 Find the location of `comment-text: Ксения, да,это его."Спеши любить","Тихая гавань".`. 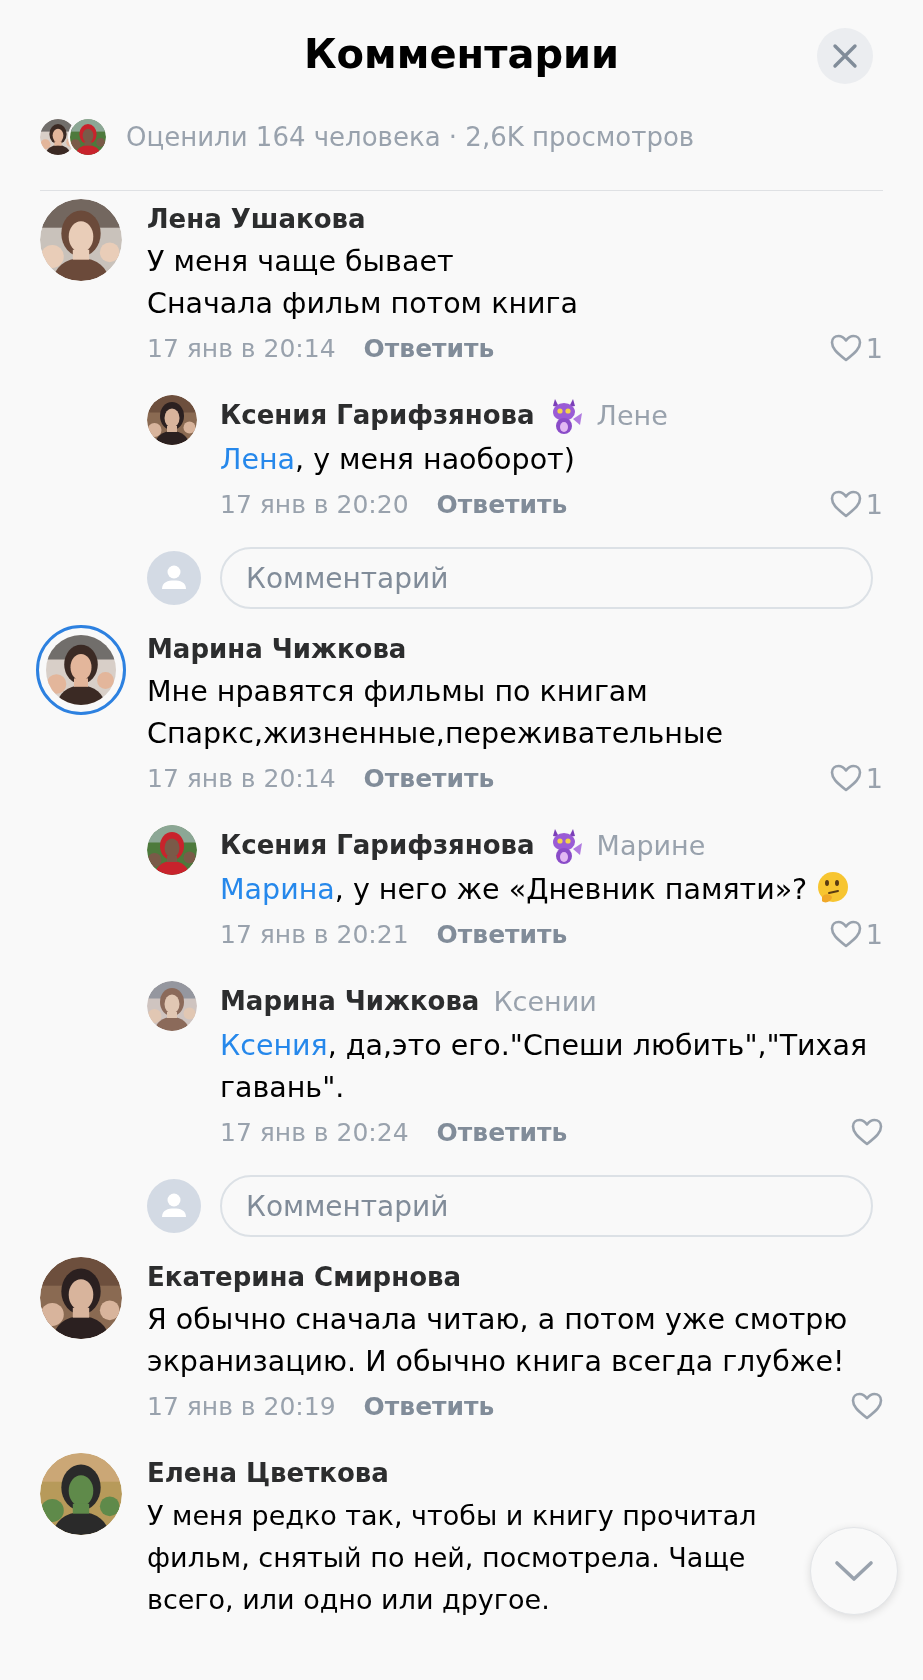

comment-text: Ксения, да,это его."Спеши любить","Тихая гавань". is located at coordinates (544, 1067).